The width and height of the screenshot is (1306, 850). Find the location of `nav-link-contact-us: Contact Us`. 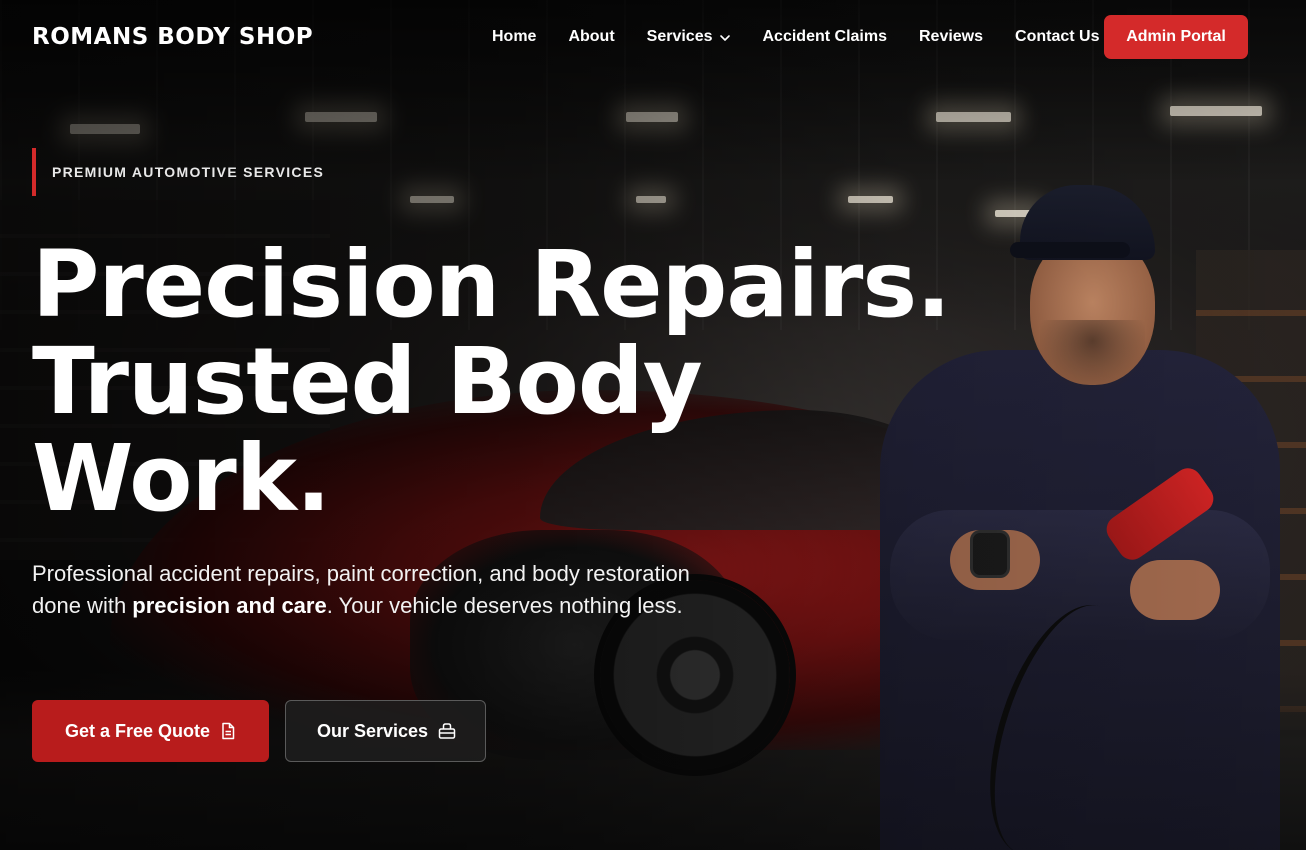

nav-link-contact-us: Contact Us is located at coordinates (1057, 37).